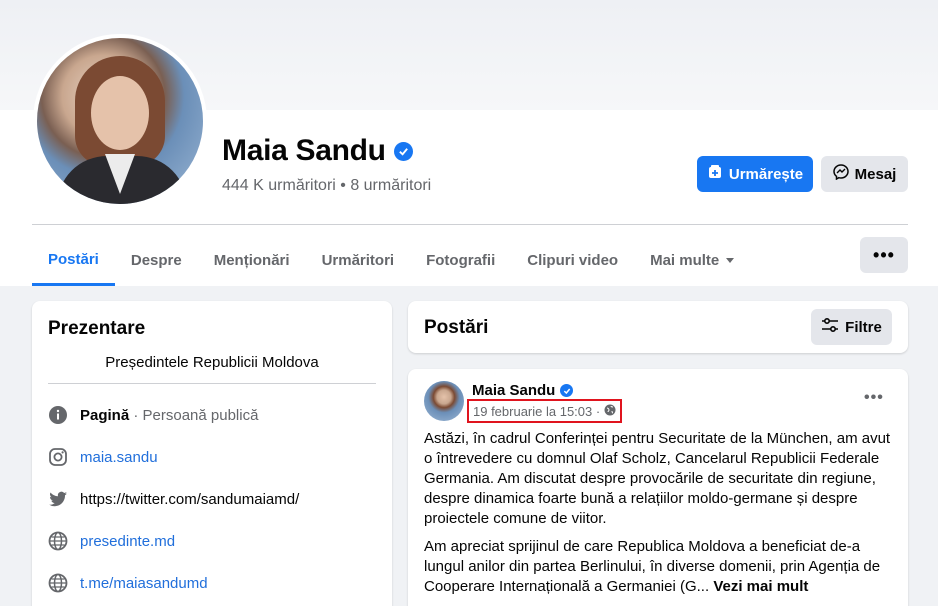  Describe the element at coordinates (252, 260) in the screenshot. I see `tab-mentions: Menționări` at that location.